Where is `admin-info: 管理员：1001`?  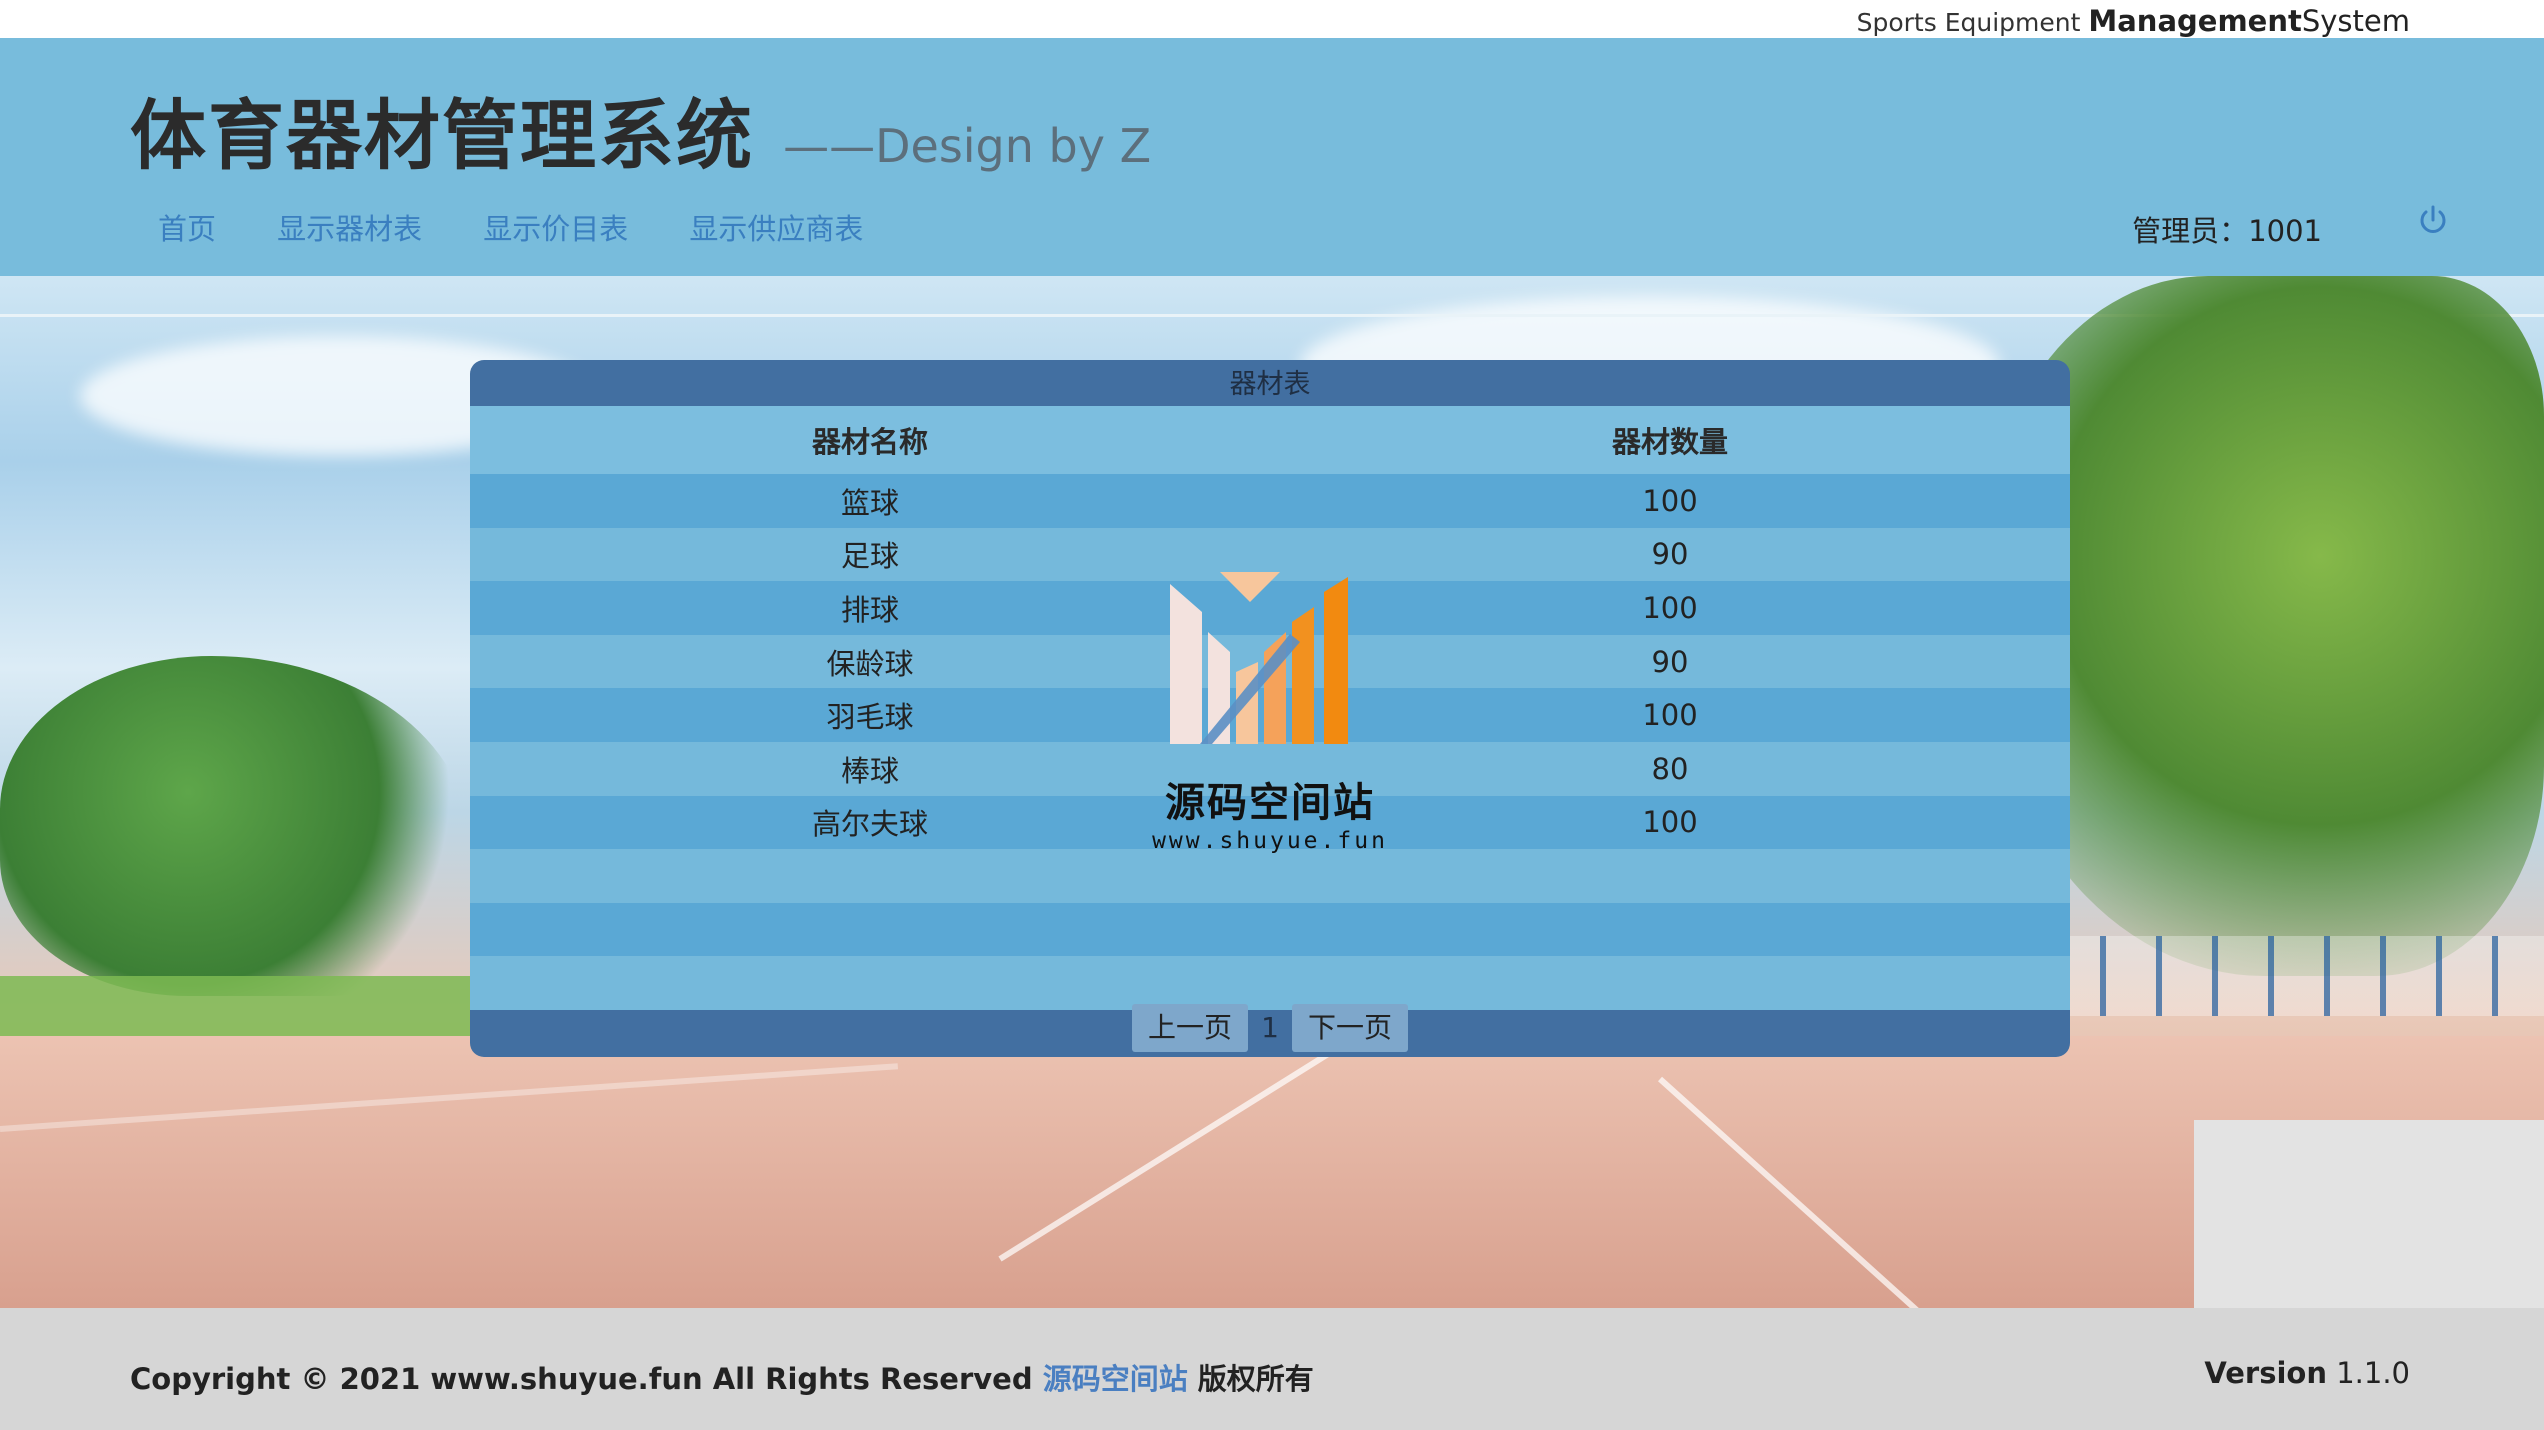 admin-info: 管理员：1001 is located at coordinates (2227, 229).